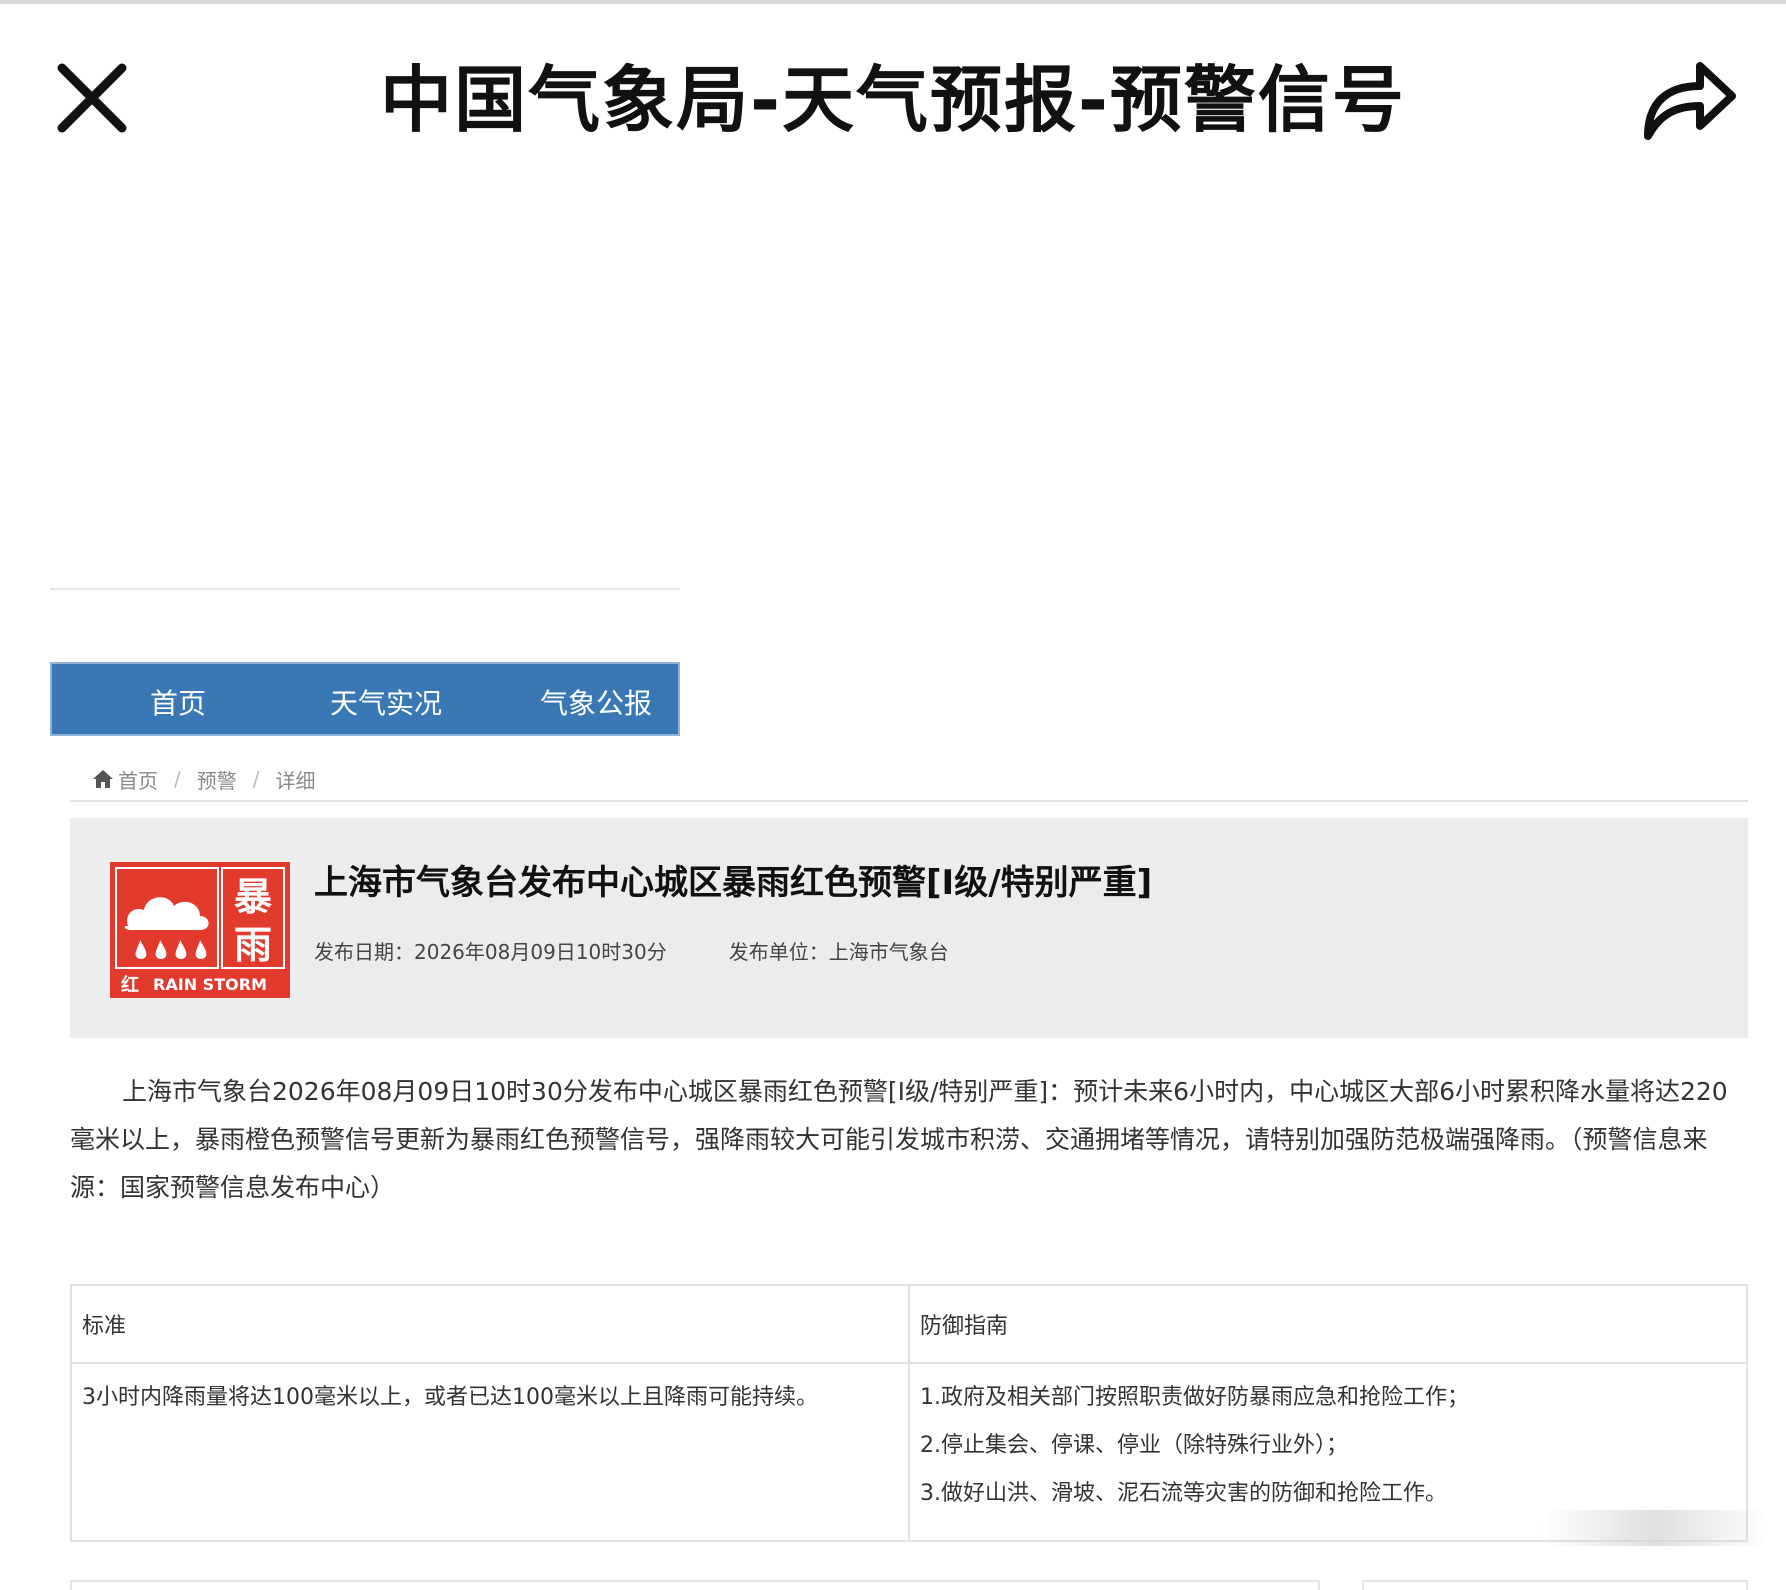 The image size is (1786, 1590). I want to click on table-header-row: 标准 防御指南, so click(909, 1324).